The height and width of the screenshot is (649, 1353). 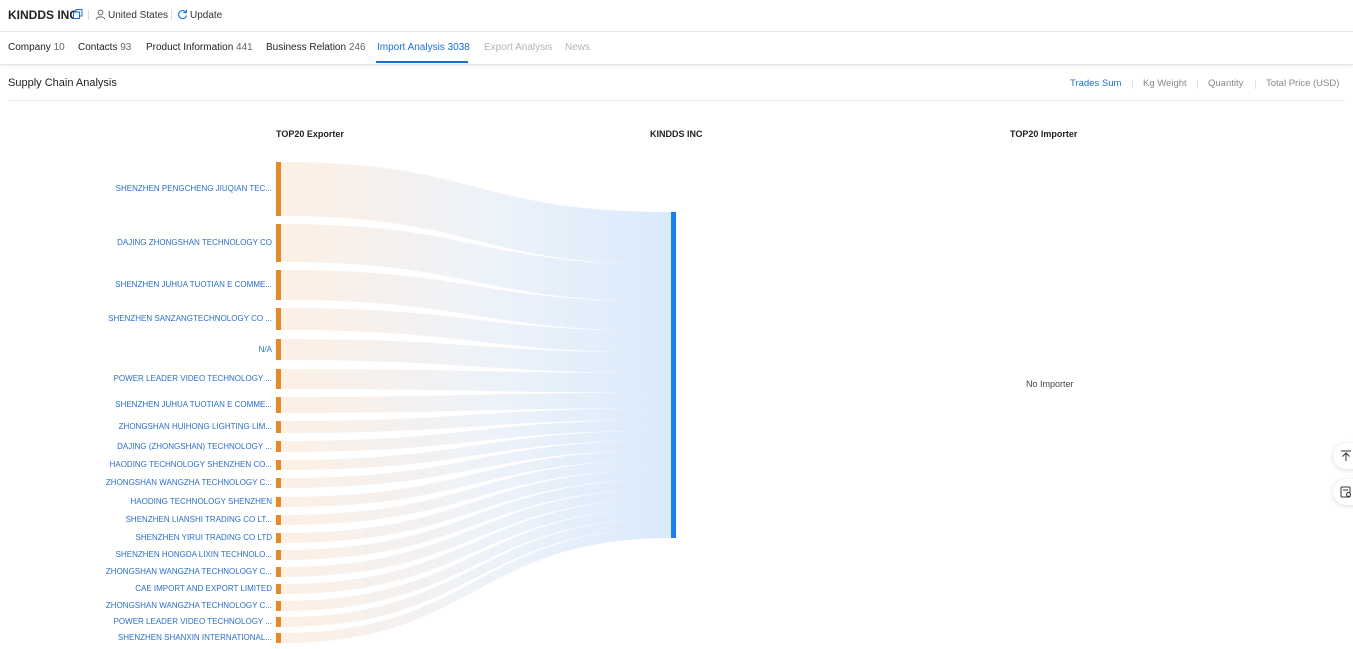 What do you see at coordinates (1346, 455) in the screenshot?
I see `back-to-top-icon` at bounding box center [1346, 455].